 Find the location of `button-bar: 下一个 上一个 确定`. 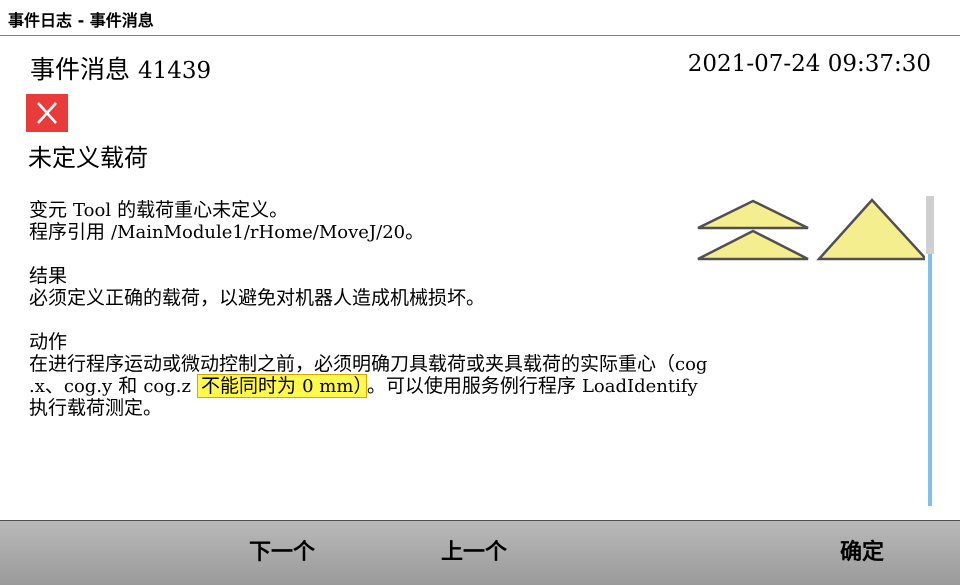

button-bar: 下一个 上一个 确定 is located at coordinates (480, 552).